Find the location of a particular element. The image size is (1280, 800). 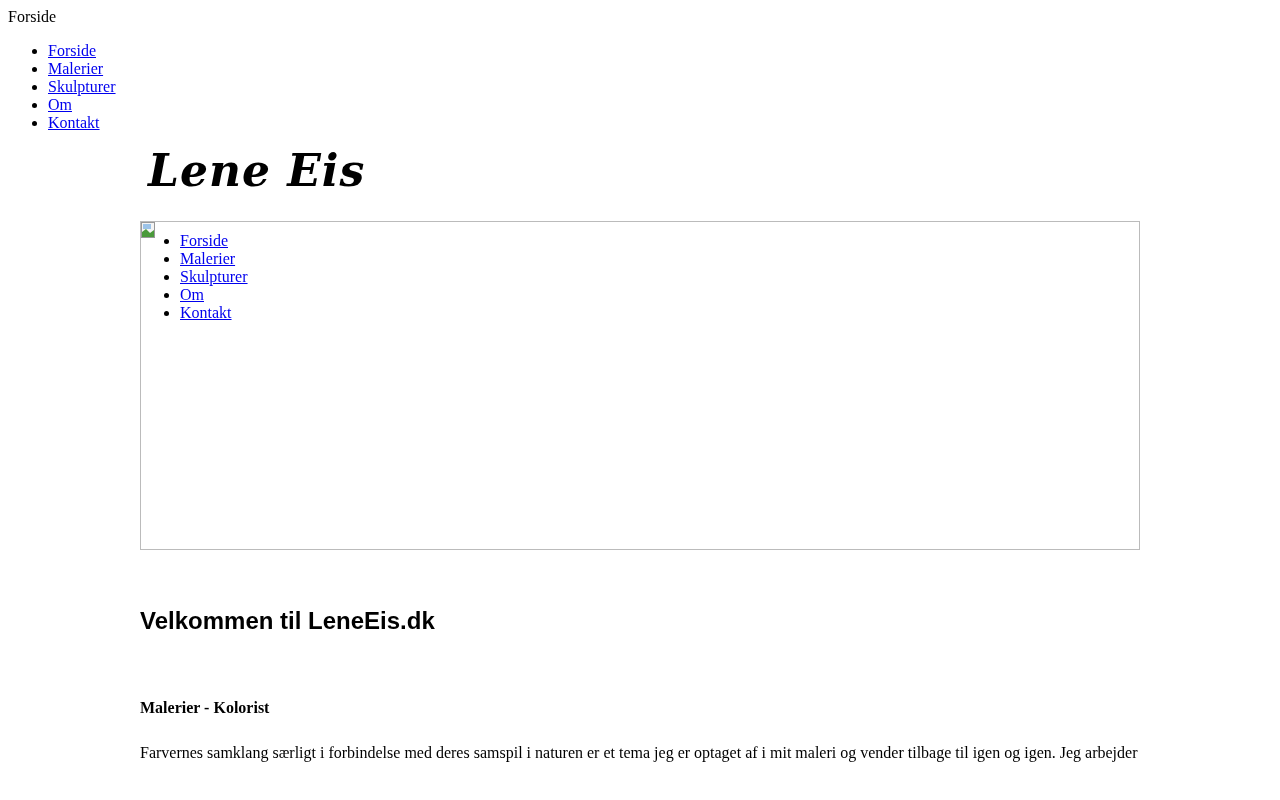

intro-paragraph: Farvernes samklang særligt i forbindelse med deres samspil i naturen er et tema jeg er optaget af i mit maleri og vender tilbage til igen og igen. Jeg arbejder is located at coordinates (639, 753).